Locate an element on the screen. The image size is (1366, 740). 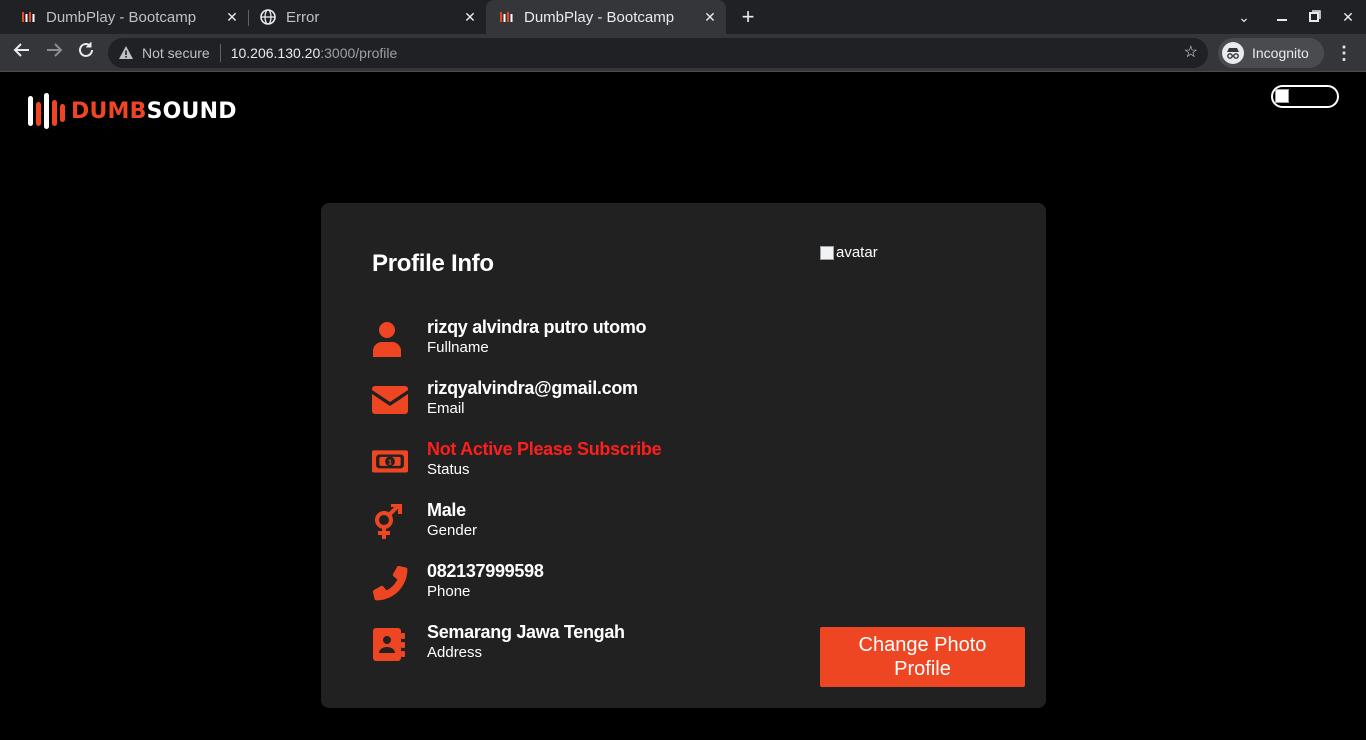
change-photo-profile-button: Change Photo Profile is located at coordinates (922, 657).